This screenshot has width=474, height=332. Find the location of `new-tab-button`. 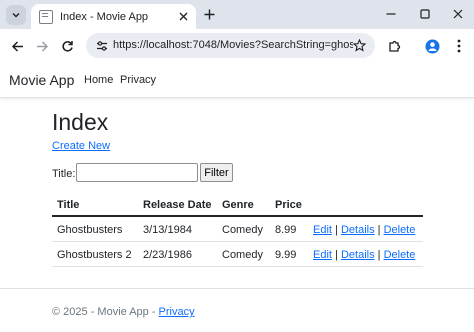

new-tab-button is located at coordinates (209, 14).